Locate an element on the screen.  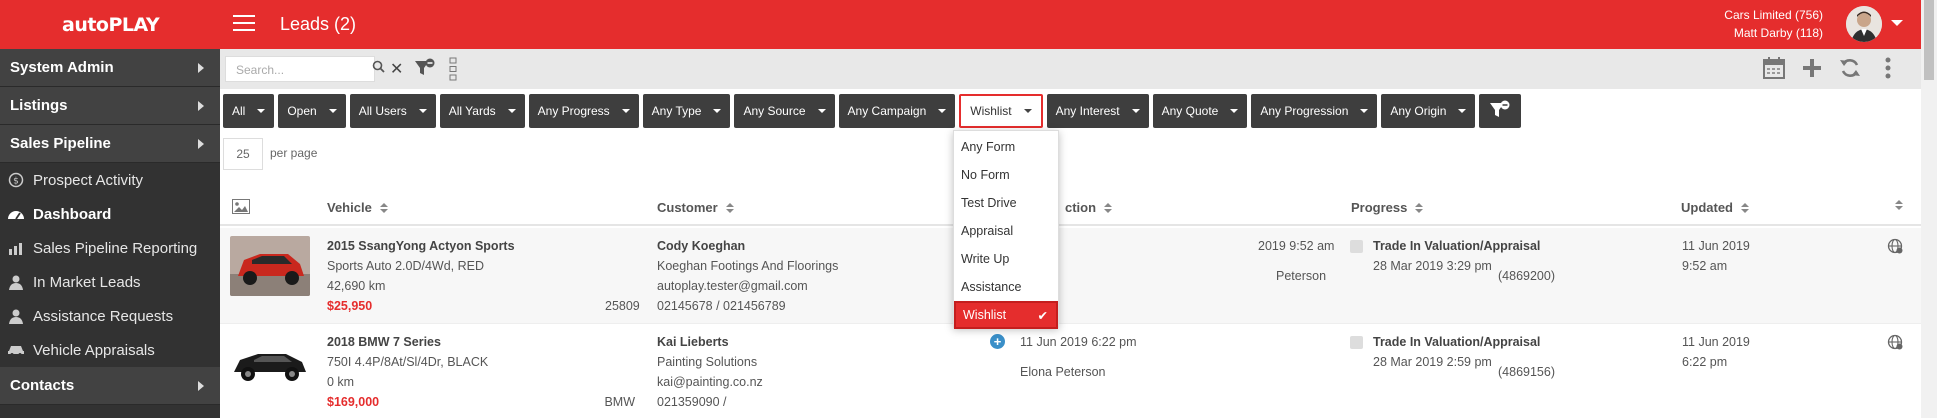
sidebar-section-sales-pipeline: Sales Pipeline is located at coordinates (110, 144).